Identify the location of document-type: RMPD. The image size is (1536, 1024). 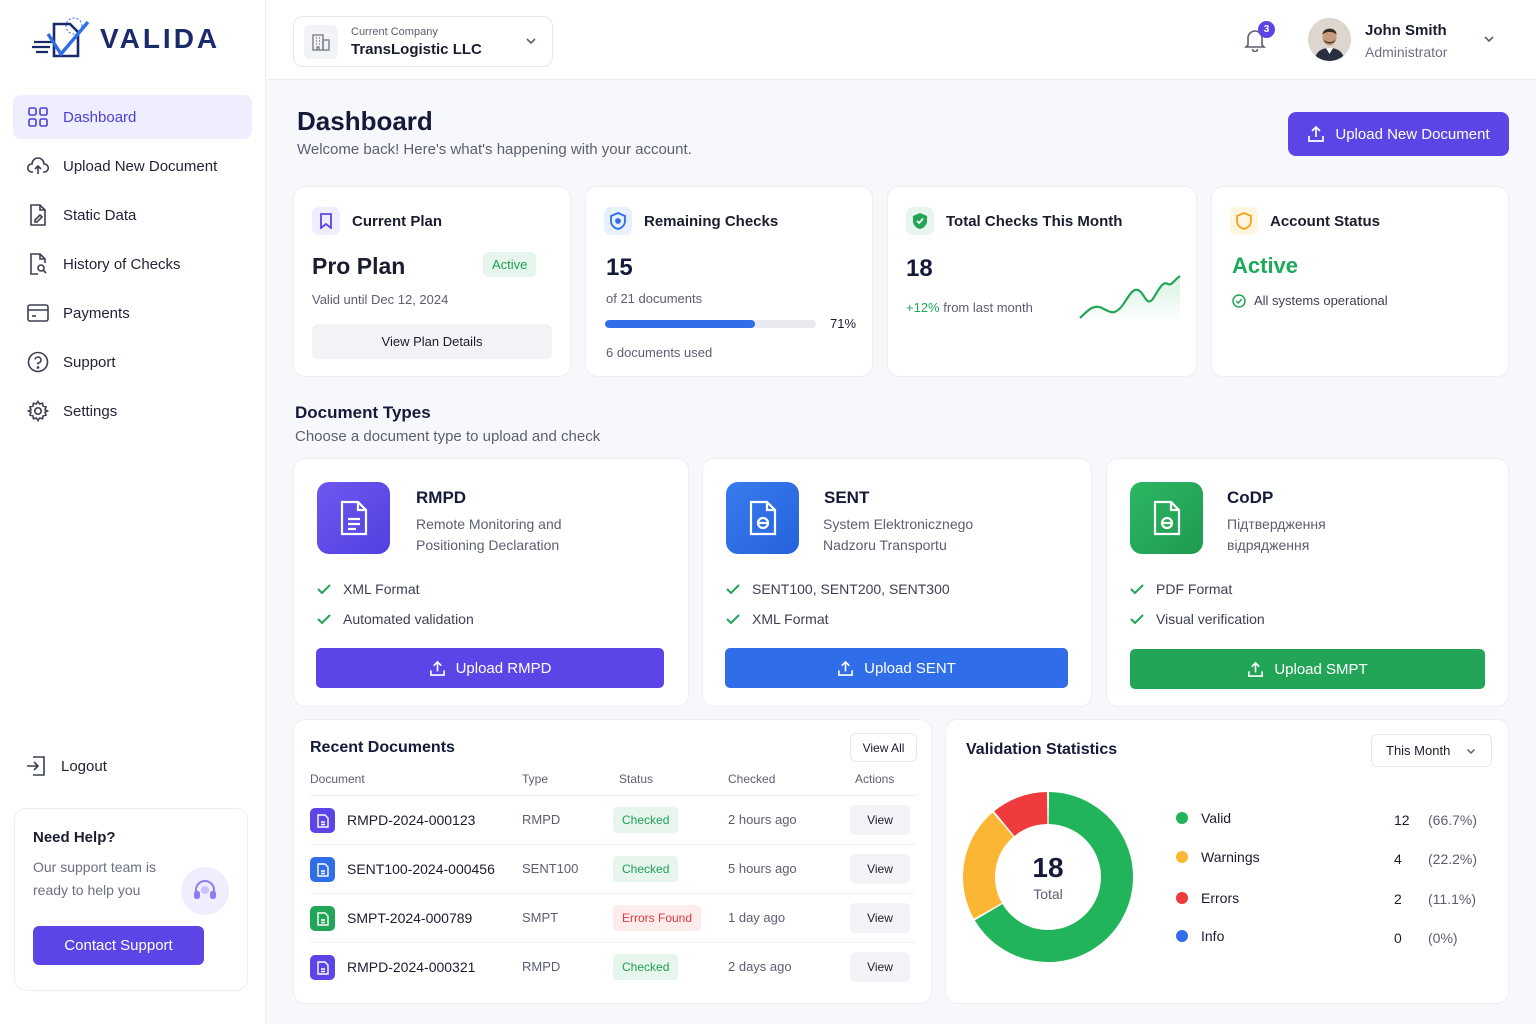
(541, 819).